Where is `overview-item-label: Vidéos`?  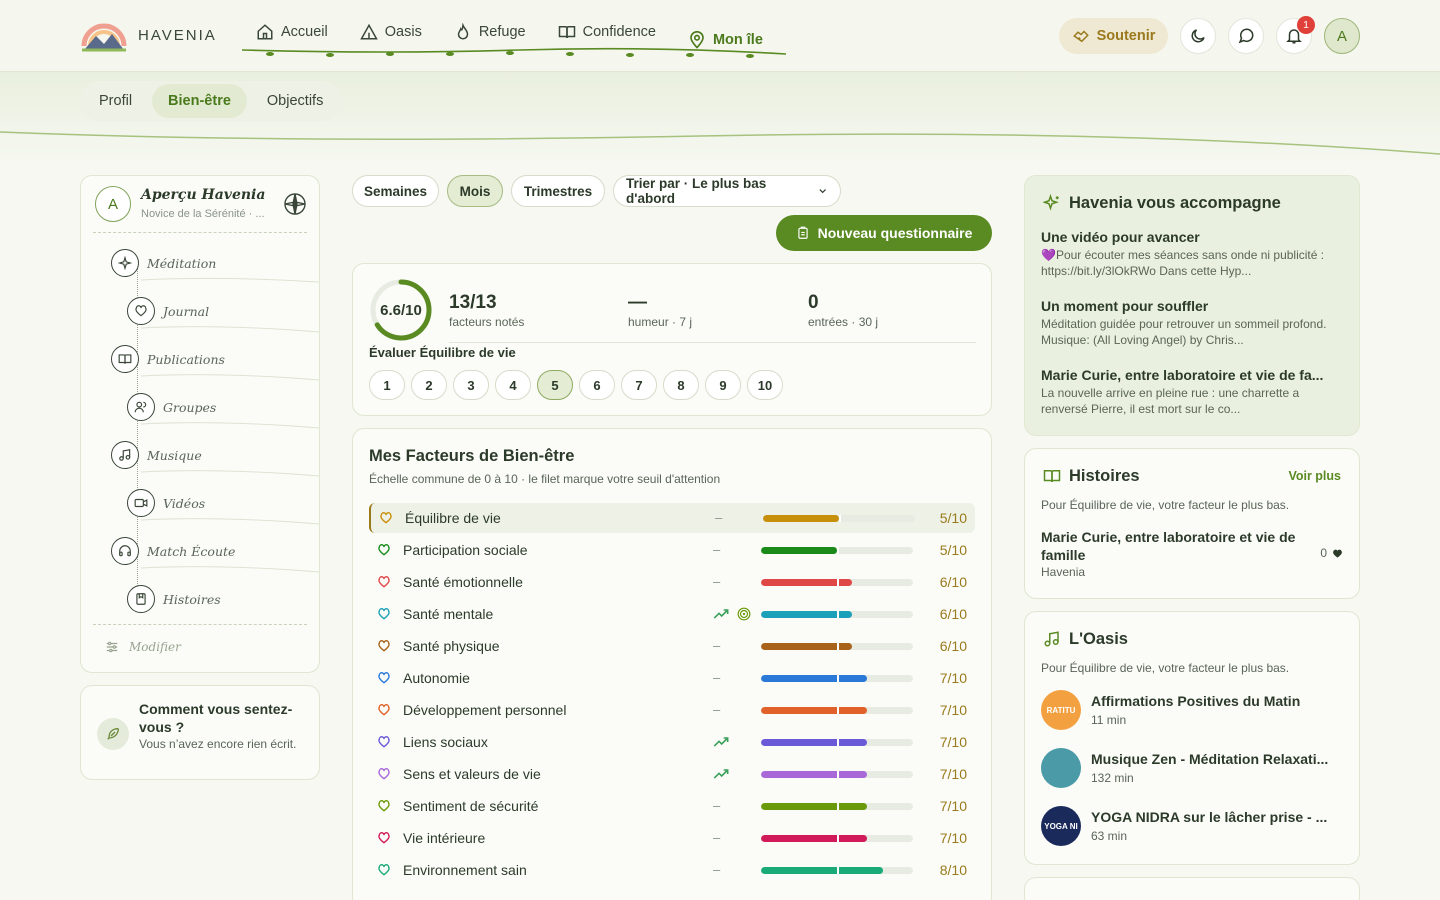 overview-item-label: Vidéos is located at coordinates (184, 503).